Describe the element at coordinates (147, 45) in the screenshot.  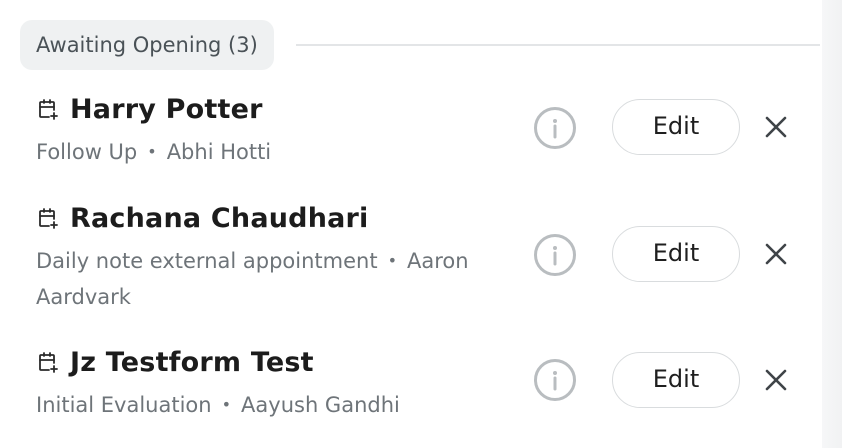
I see `section-title: Awaiting Opening (3)` at that location.